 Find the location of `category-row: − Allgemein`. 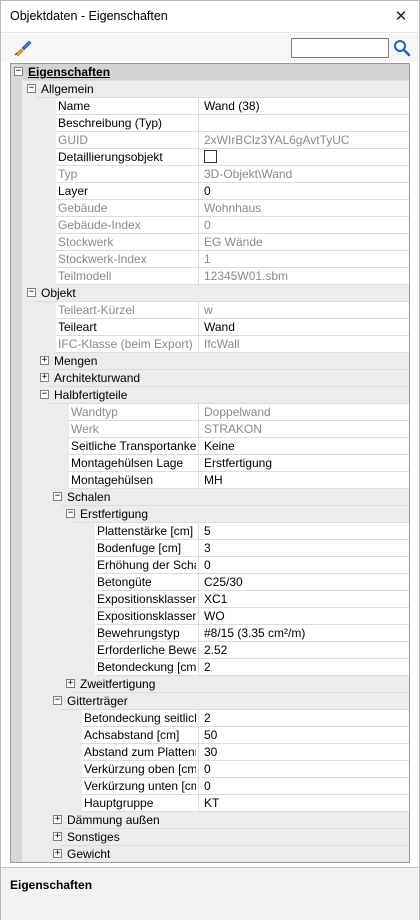

category-row: − Allgemein is located at coordinates (210, 89).